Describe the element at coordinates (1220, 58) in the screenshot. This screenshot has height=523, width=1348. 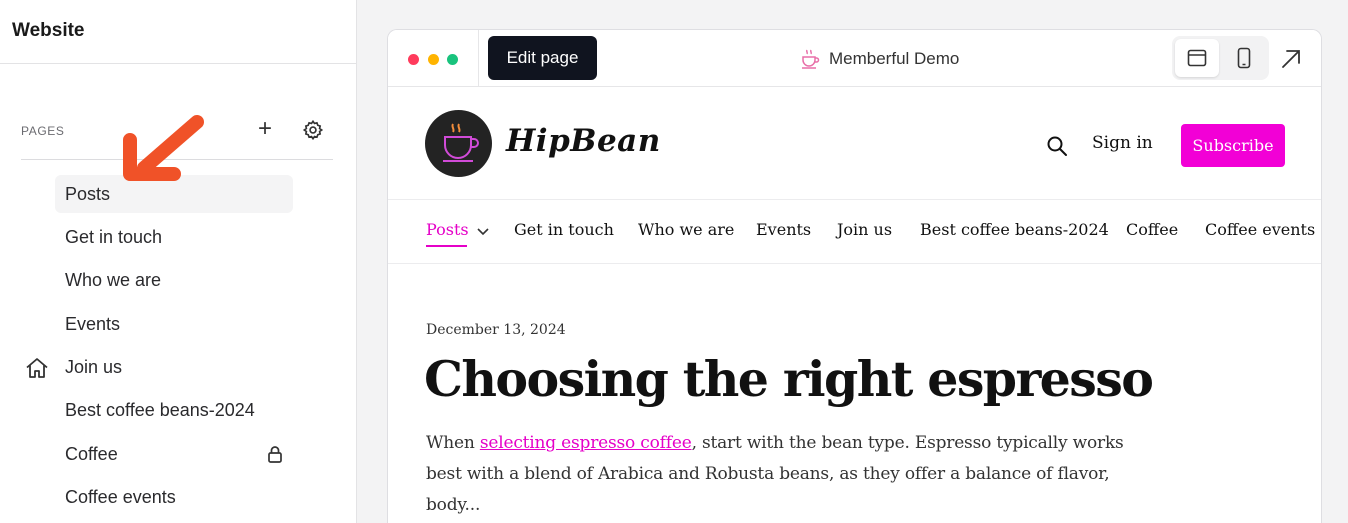
I see `view-toggle` at that location.